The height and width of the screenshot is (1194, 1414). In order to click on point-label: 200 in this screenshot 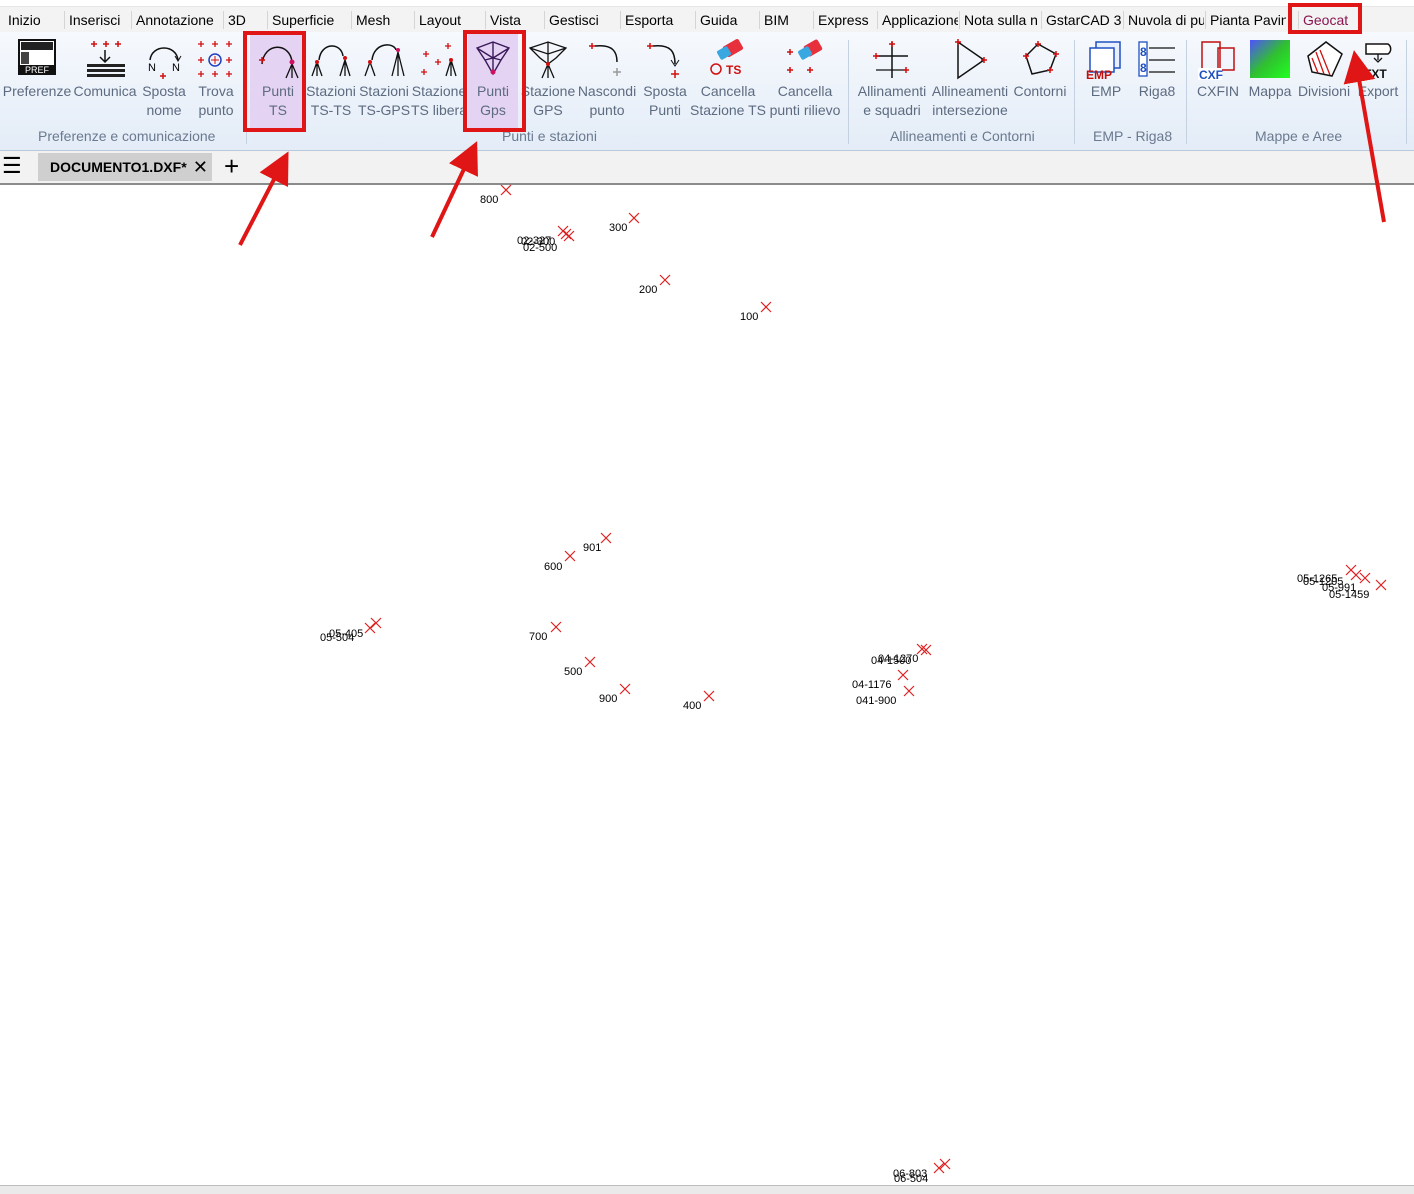, I will do `click(648, 290)`.